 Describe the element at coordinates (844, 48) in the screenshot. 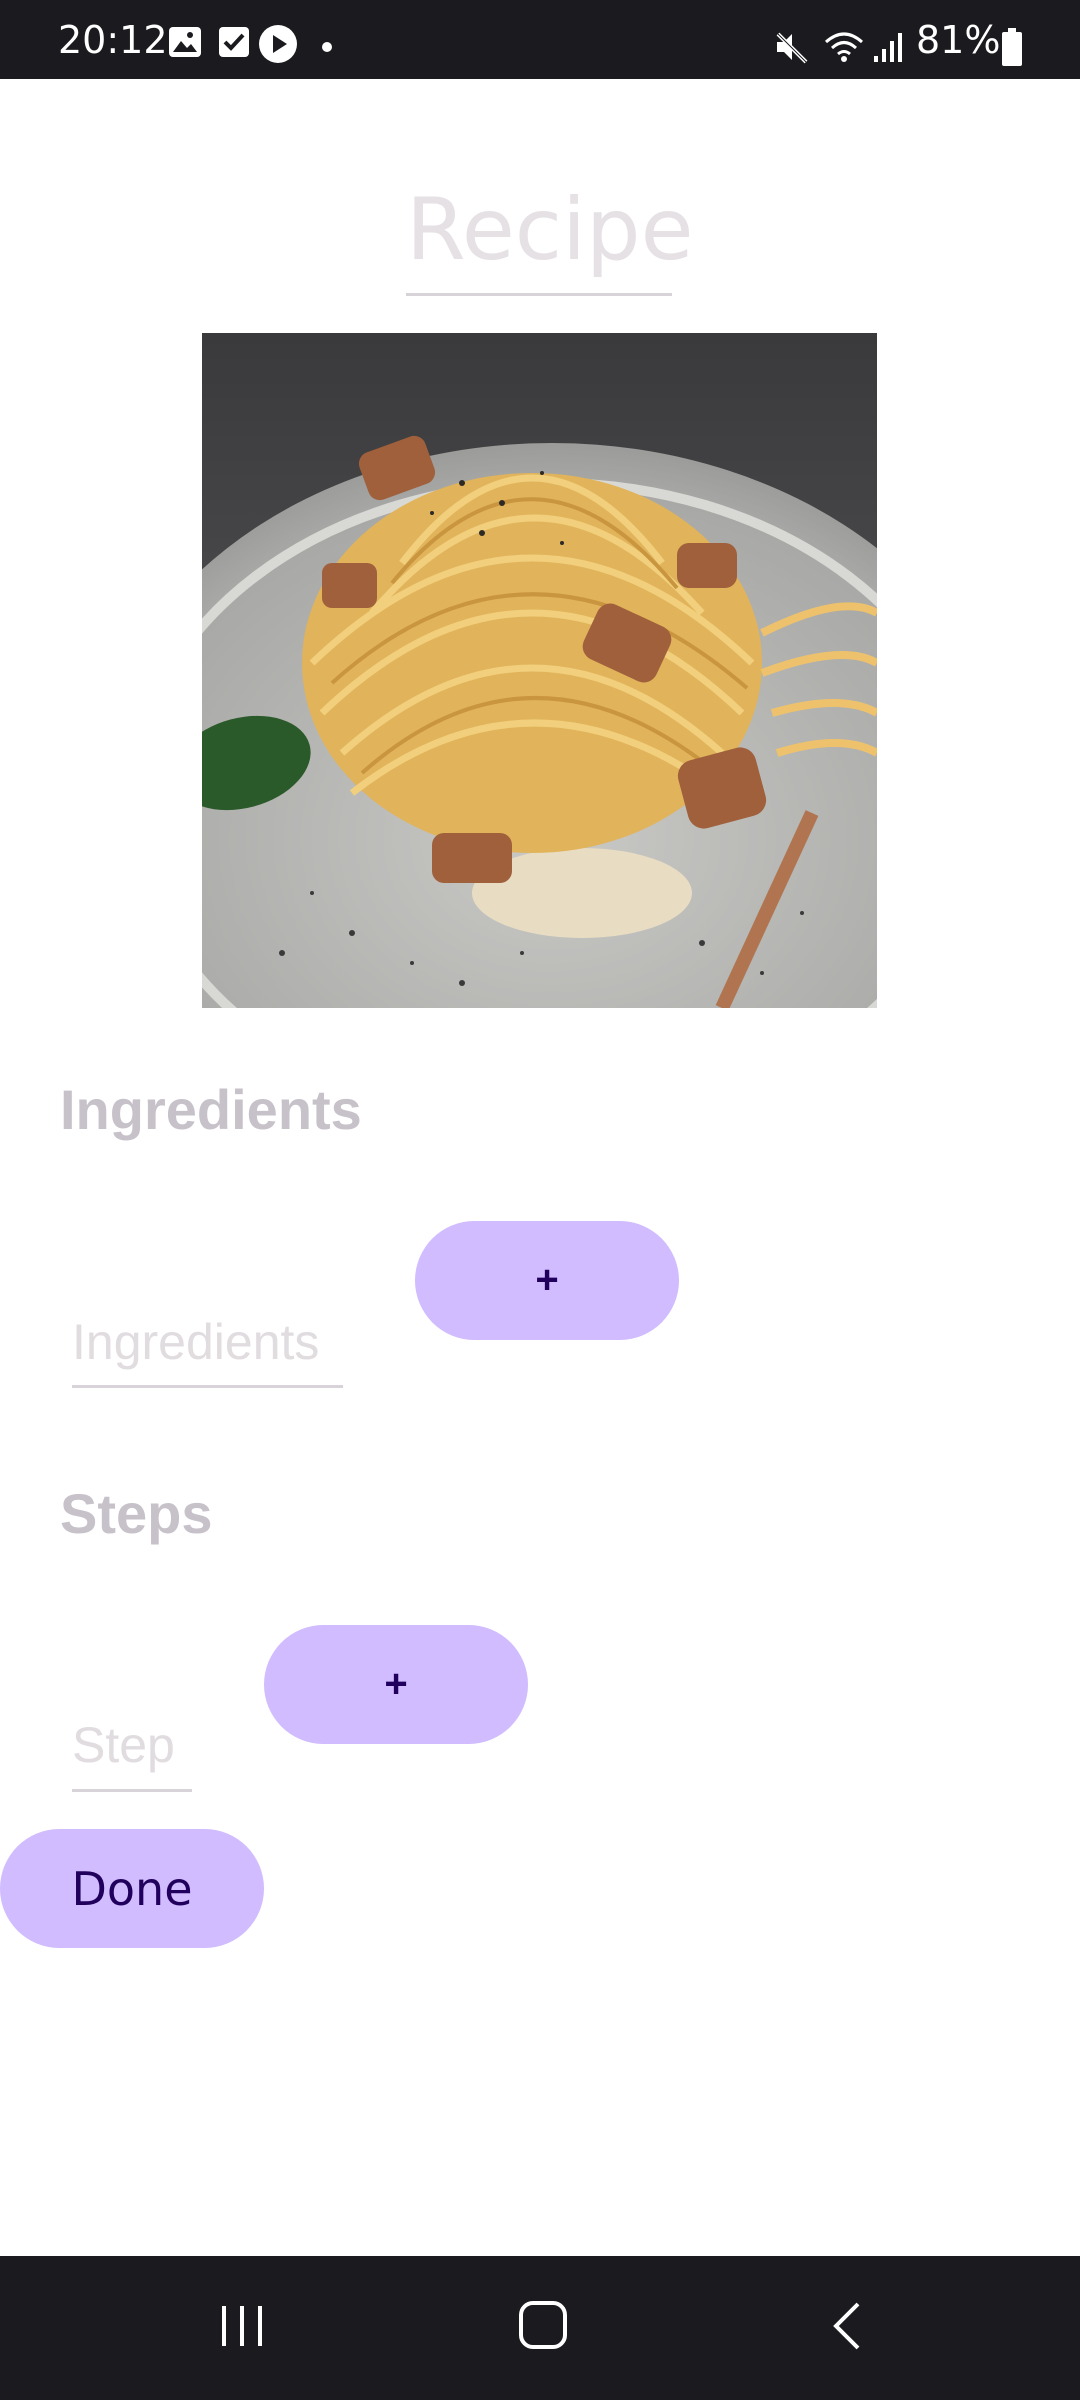

I see `wifi-icon` at that location.